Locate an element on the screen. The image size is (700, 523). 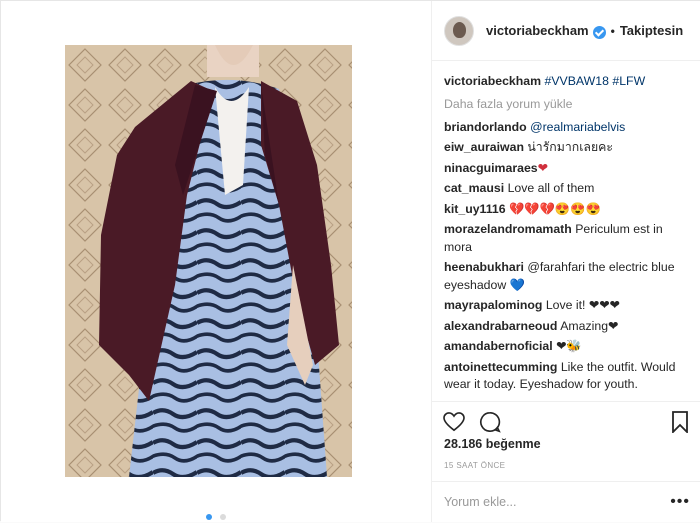
like-count: 28.186 beğenme is located at coordinates (492, 444).